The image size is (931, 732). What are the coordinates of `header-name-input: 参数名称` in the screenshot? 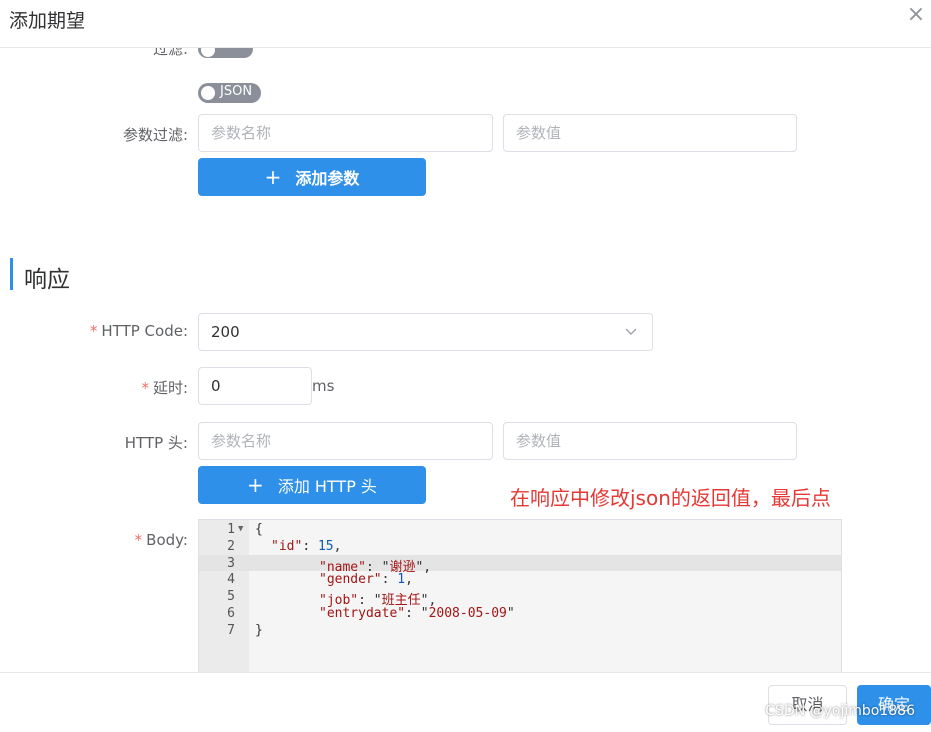 It's located at (345, 441).